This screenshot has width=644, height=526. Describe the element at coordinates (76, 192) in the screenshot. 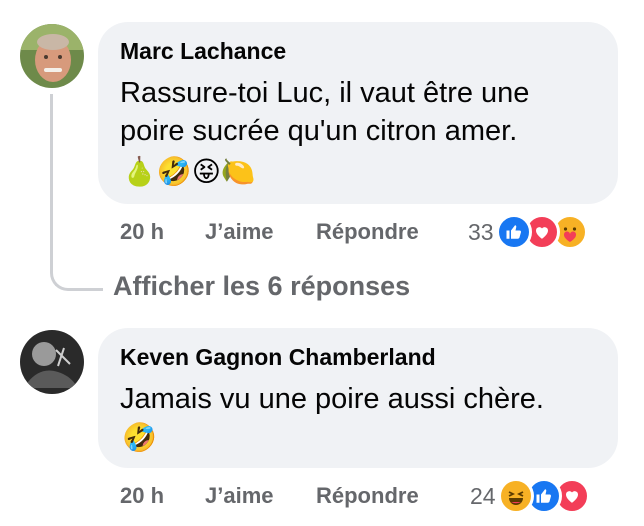

I see `thread-line` at that location.